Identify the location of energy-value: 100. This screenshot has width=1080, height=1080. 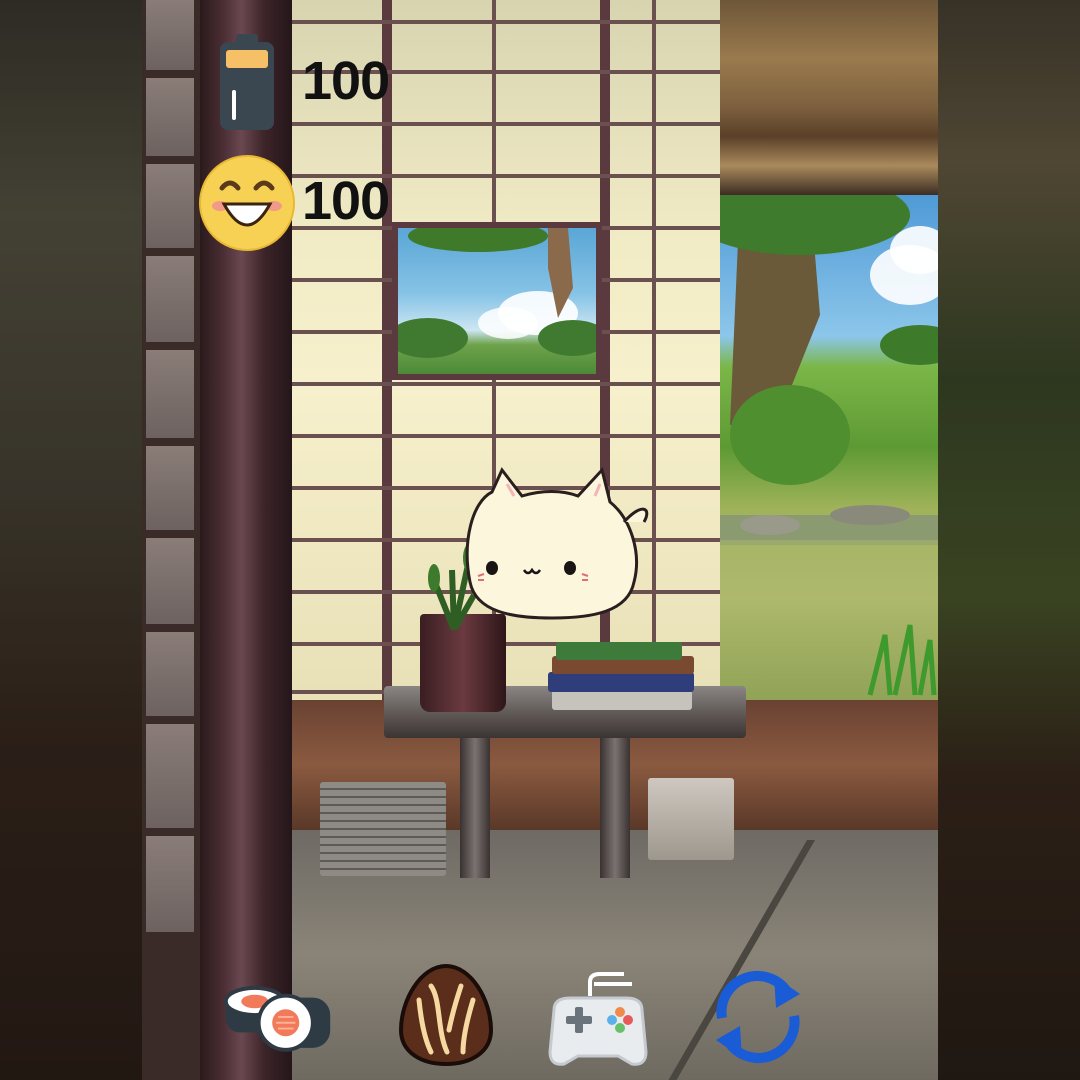
(346, 81).